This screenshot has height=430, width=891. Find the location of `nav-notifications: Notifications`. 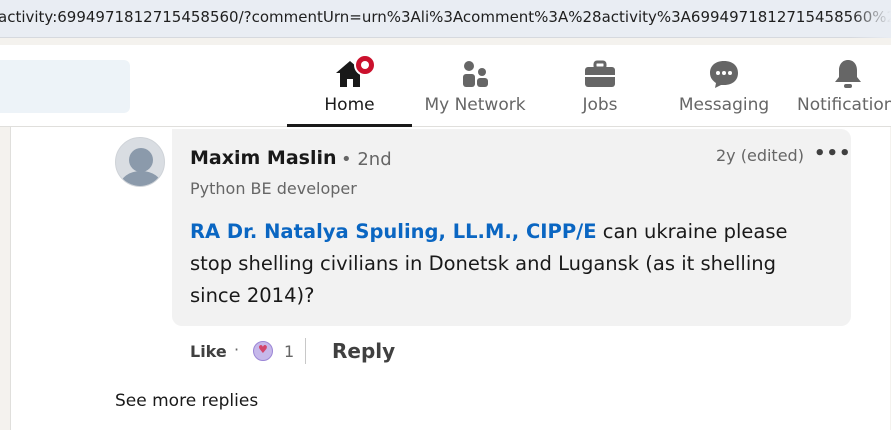

nav-notifications: Notifications is located at coordinates (844, 86).